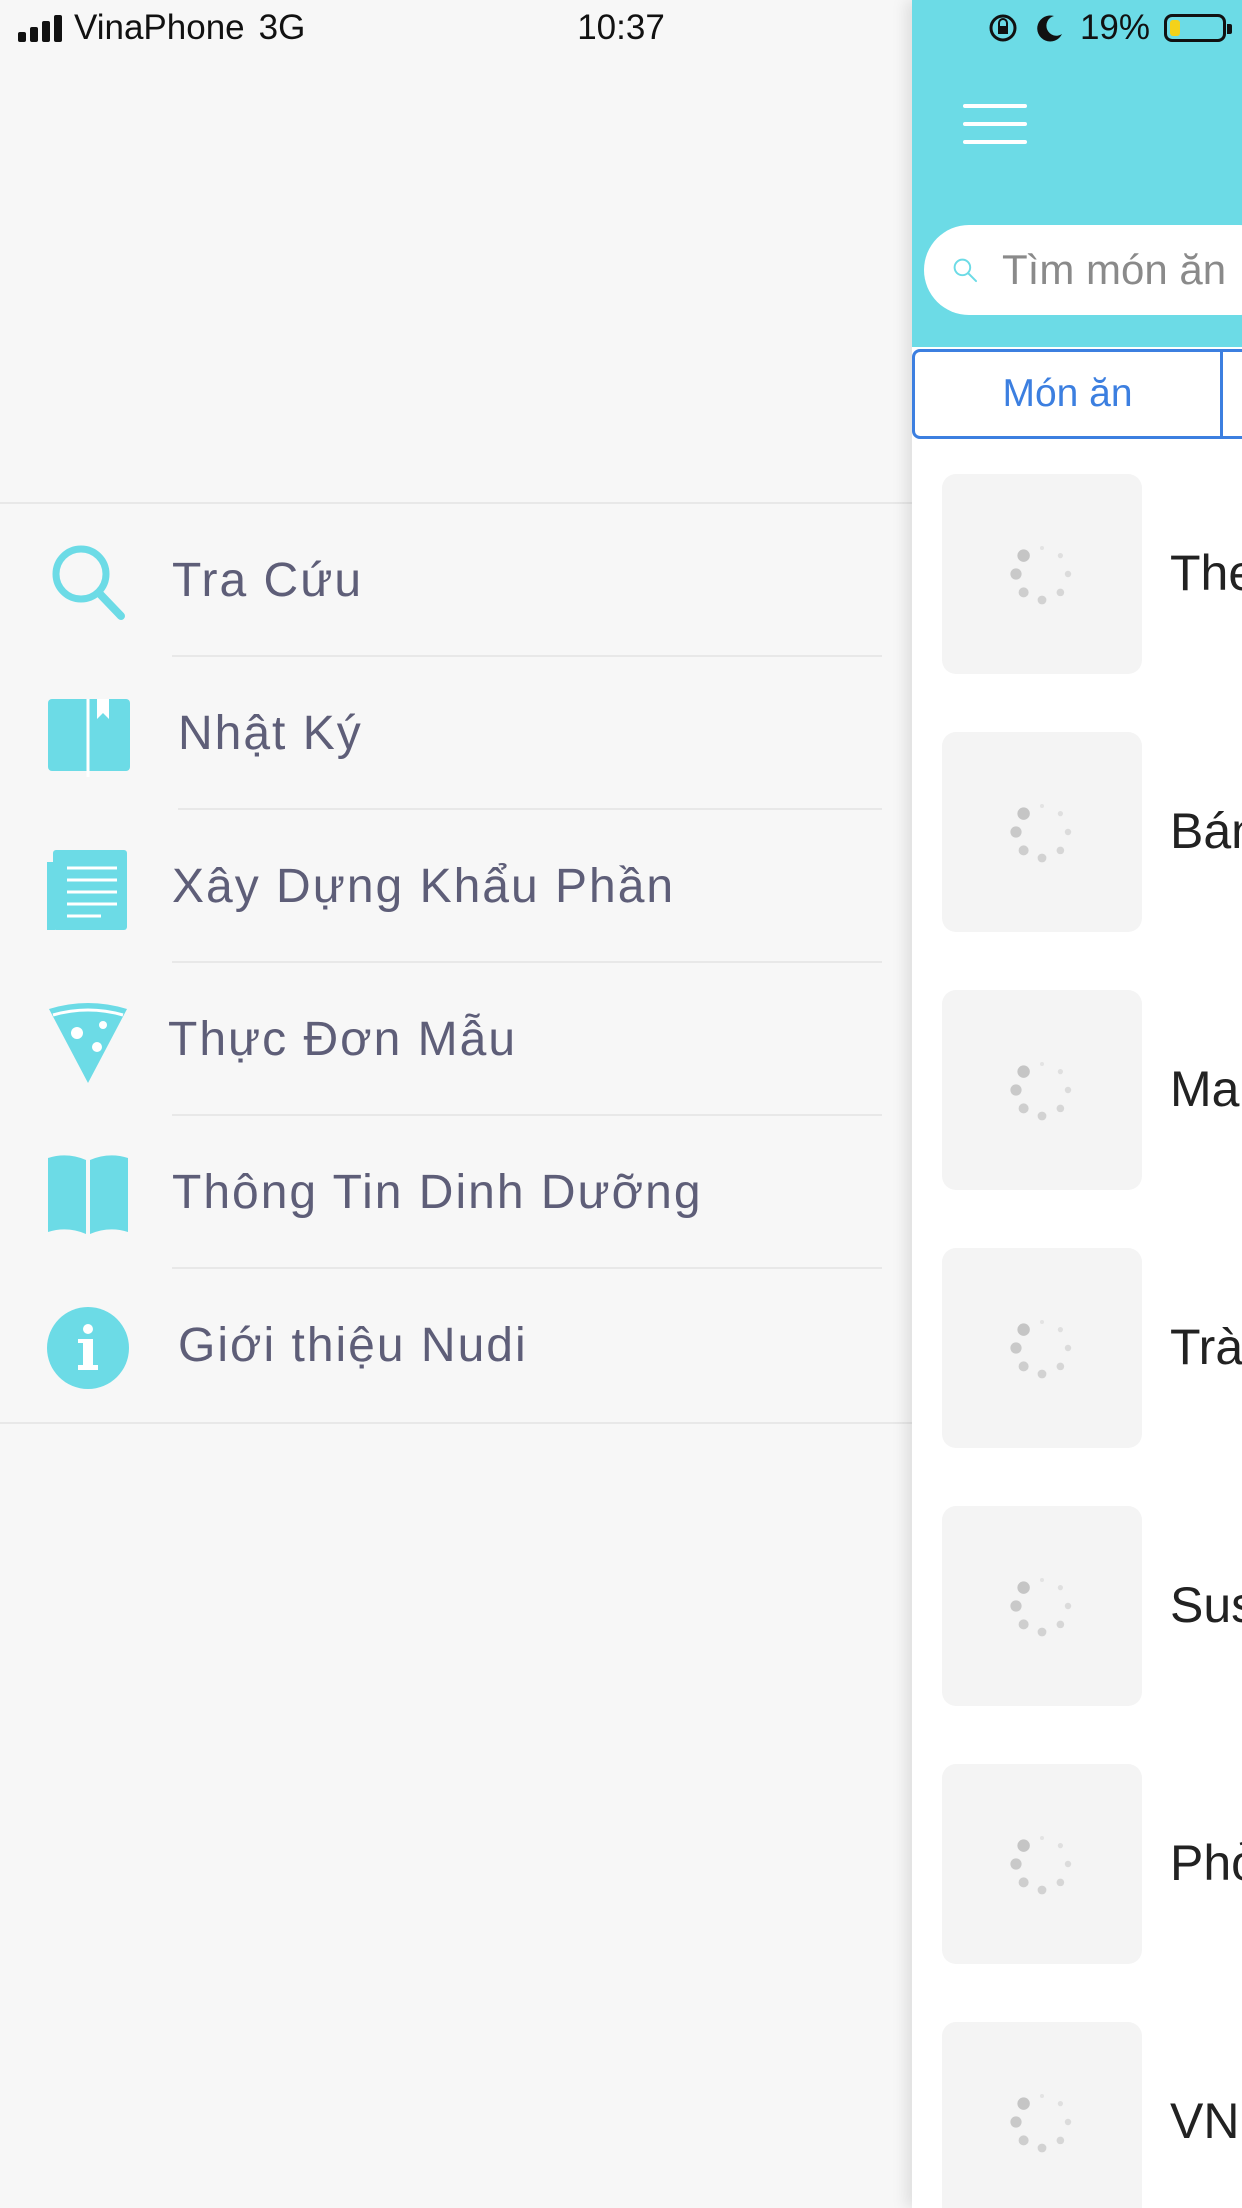 This screenshot has height=2208, width=1242. I want to click on menu-item-label: Giới thiệu Nudi, so click(353, 1345).